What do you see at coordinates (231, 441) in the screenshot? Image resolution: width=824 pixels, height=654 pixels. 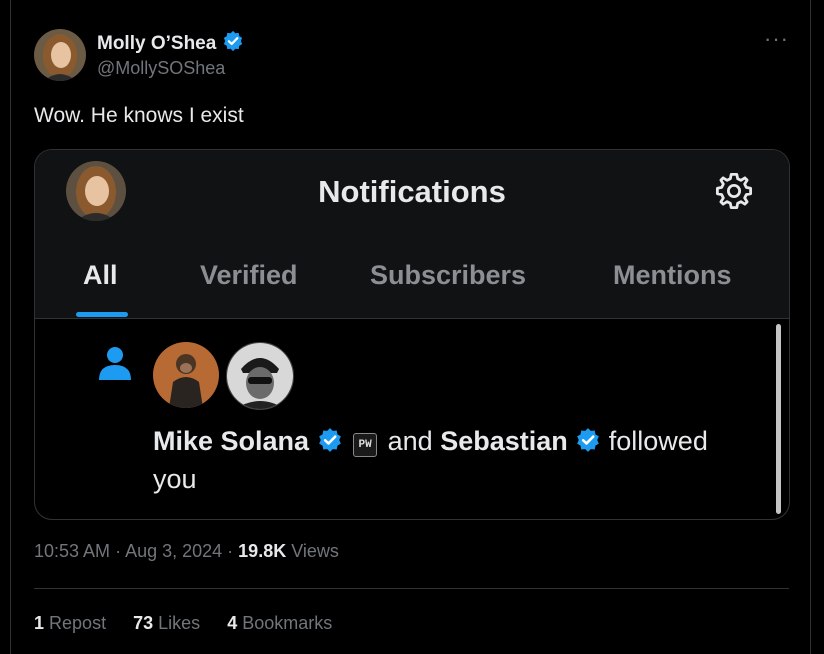 I see `follower-name-1: Mike Solana` at bounding box center [231, 441].